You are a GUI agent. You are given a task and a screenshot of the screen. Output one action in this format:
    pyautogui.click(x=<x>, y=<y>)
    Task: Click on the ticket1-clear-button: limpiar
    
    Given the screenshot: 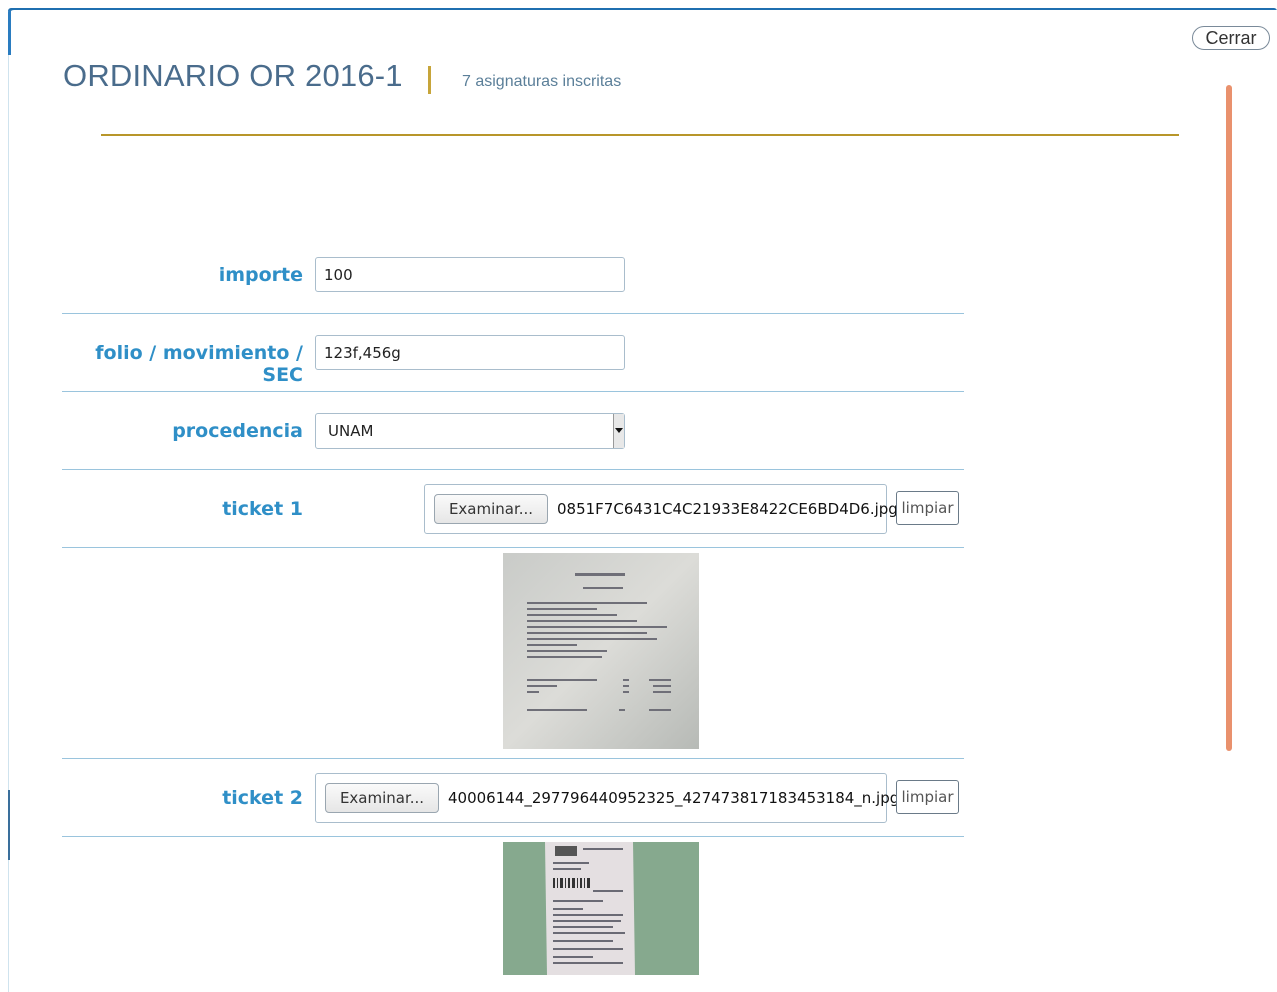 What is the action you would take?
    pyautogui.click(x=927, y=508)
    